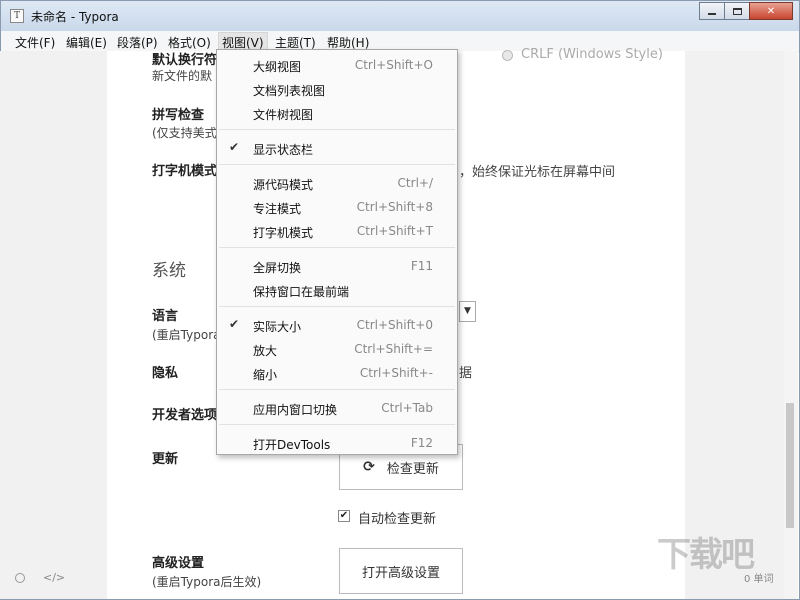 The image size is (800, 600). I want to click on close-icon: ✕, so click(771, 11).